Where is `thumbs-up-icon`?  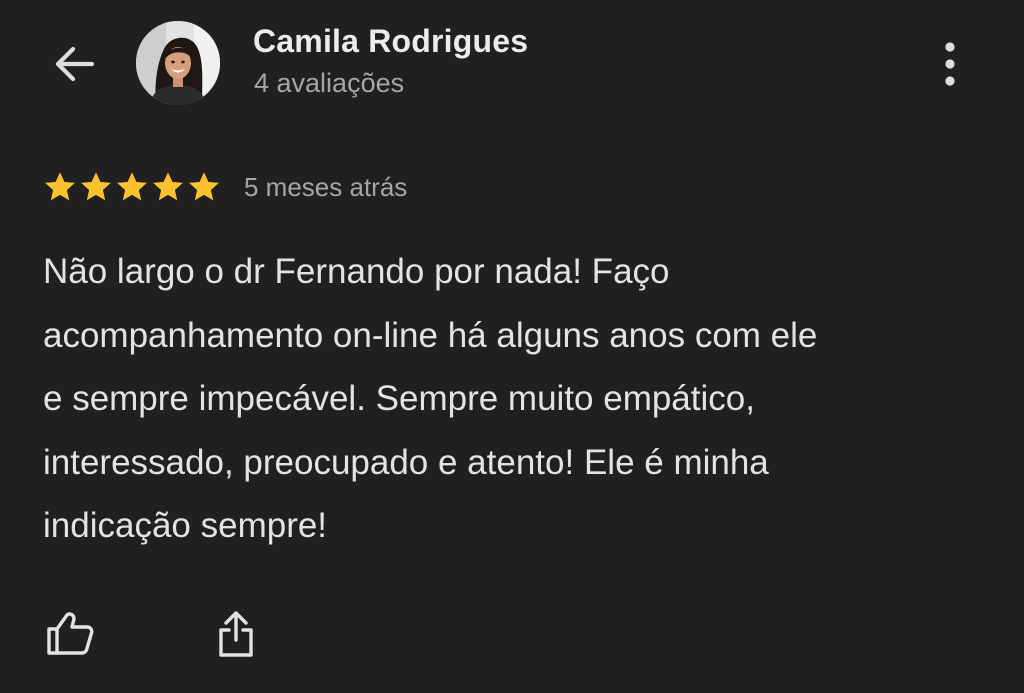
thumbs-up-icon is located at coordinates (70, 633).